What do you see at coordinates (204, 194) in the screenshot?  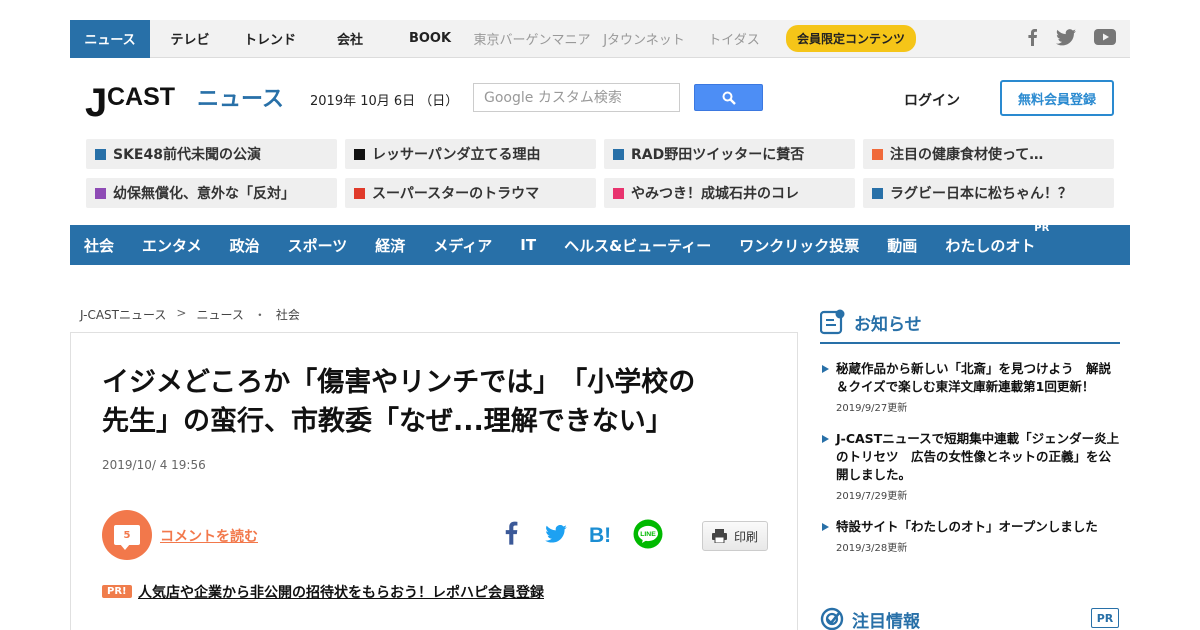 I see `trending-text: 幼保無償化、意外な「反対」` at bounding box center [204, 194].